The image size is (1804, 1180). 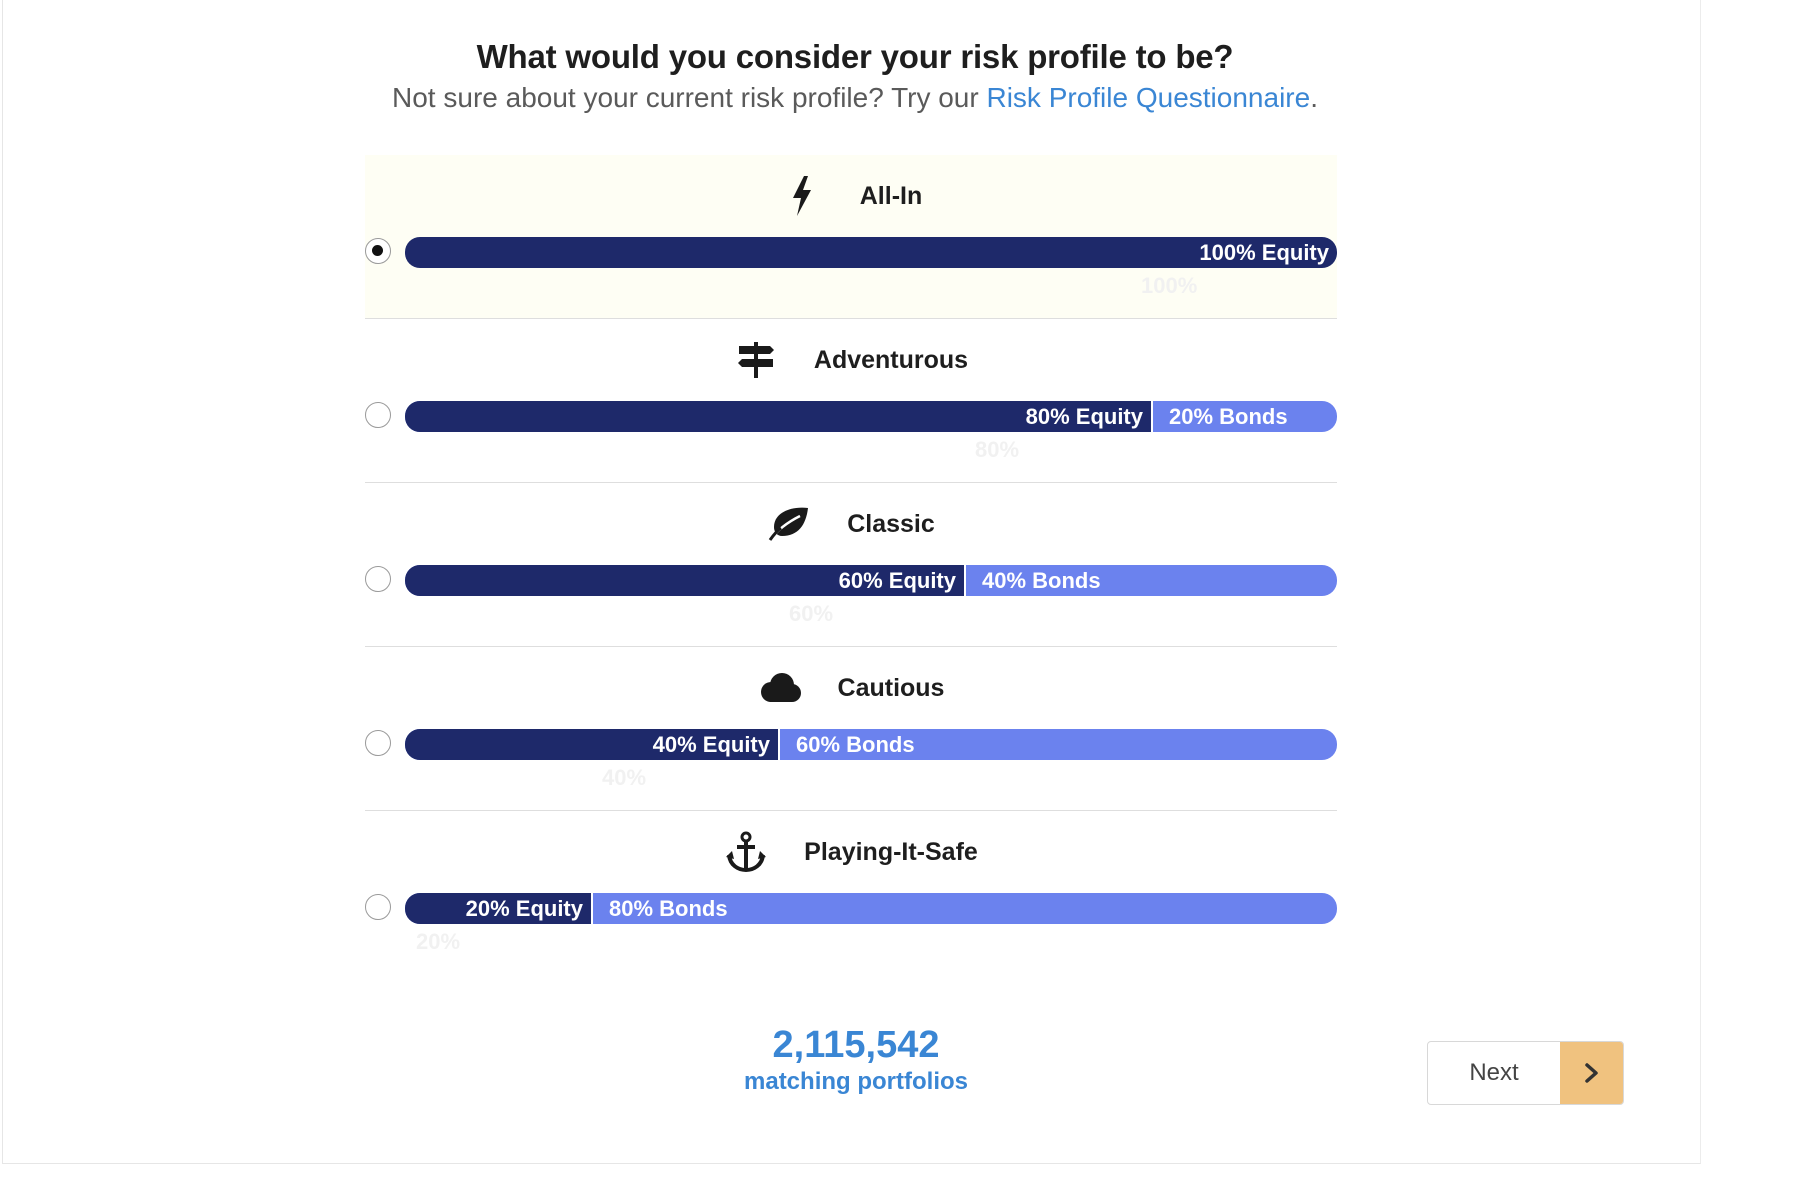 What do you see at coordinates (624, 777) in the screenshot?
I see `ghost-percent: 40%` at bounding box center [624, 777].